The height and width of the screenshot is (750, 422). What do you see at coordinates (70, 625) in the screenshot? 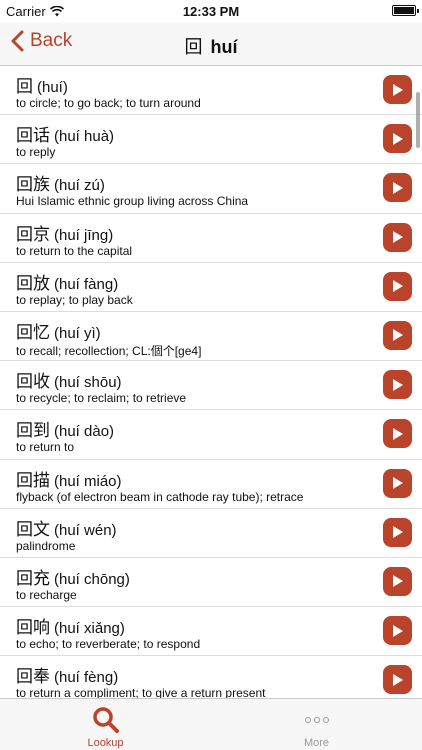
I see `entry-word: 回响 (huí xiǎng)` at bounding box center [70, 625].